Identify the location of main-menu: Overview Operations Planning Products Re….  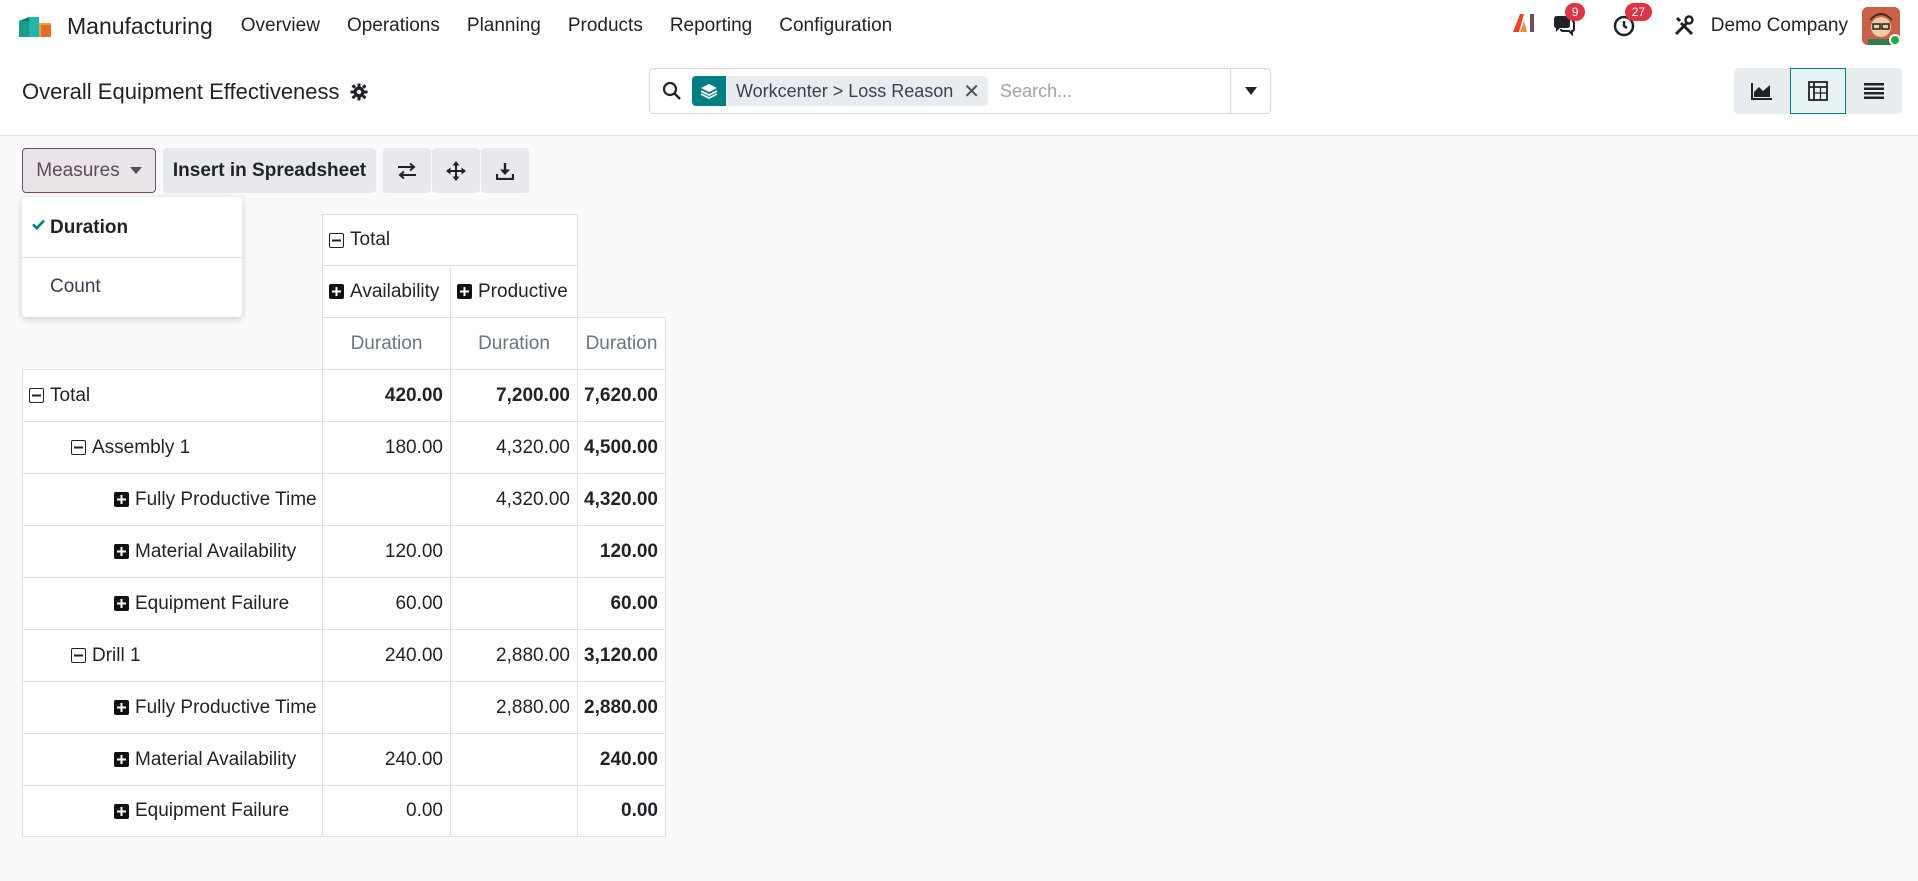
(580, 26).